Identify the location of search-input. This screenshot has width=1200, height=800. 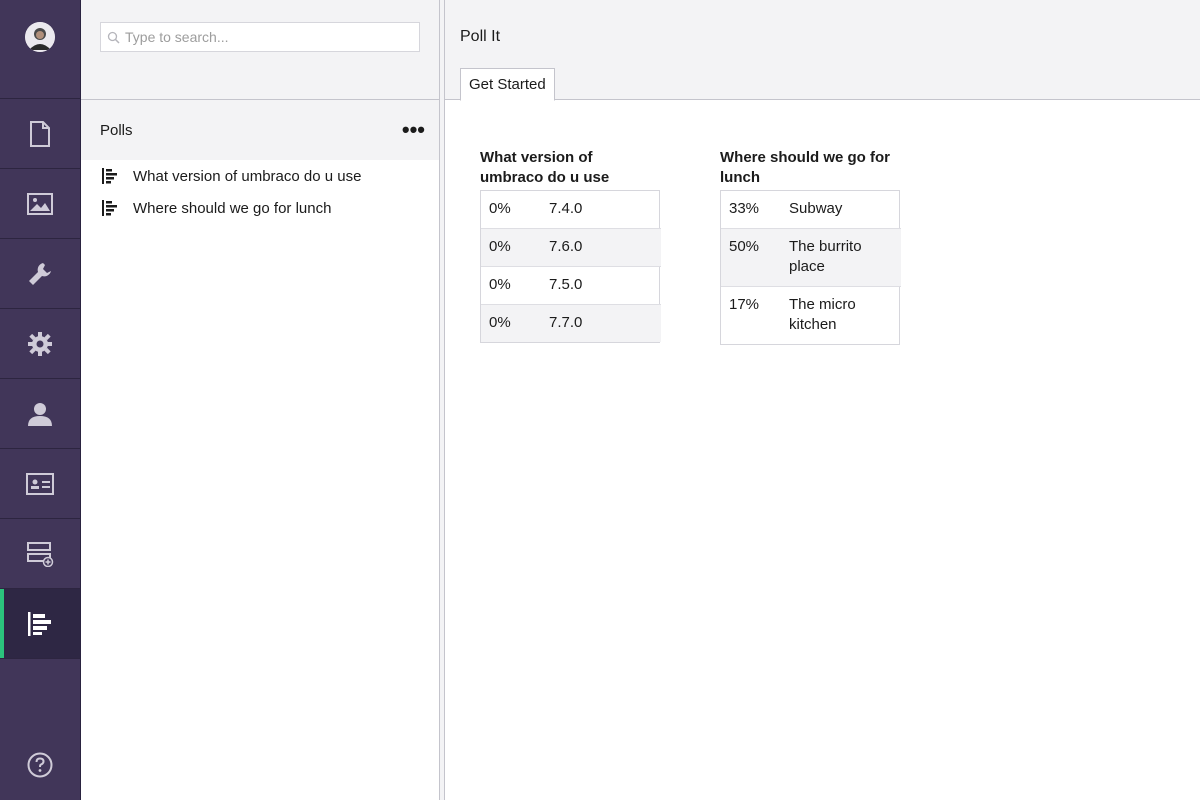
(265, 37).